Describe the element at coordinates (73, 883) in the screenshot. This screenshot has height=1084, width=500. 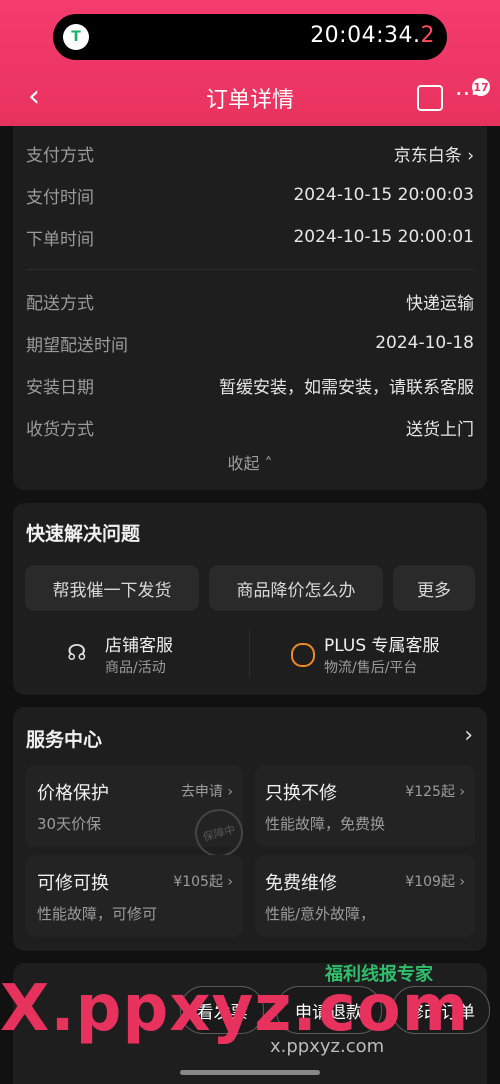
I see `service-item-name: 可修可换` at that location.